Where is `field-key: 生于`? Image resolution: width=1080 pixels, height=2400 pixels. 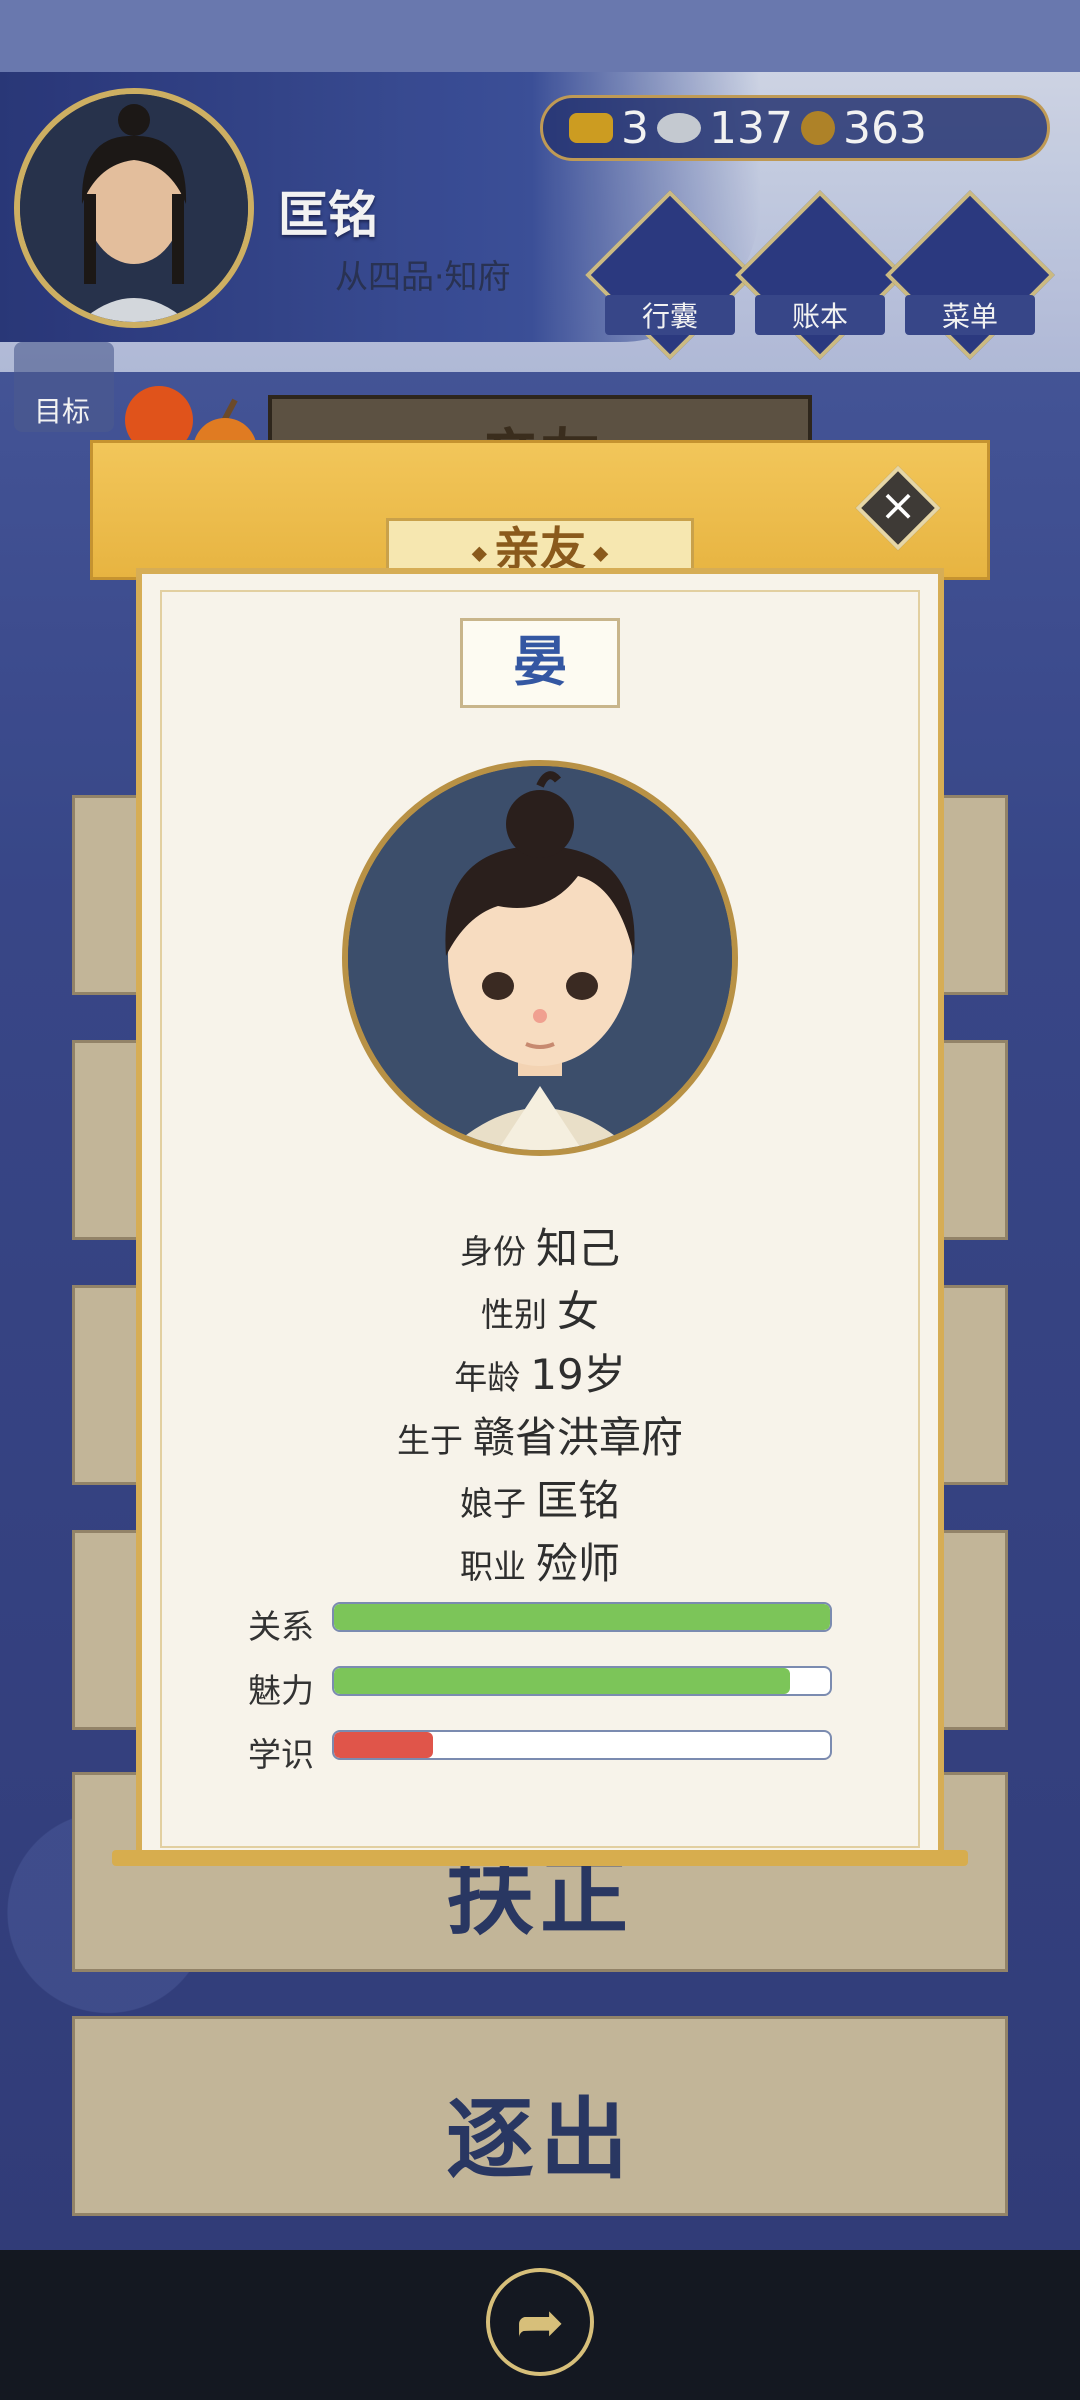 field-key: 生于 is located at coordinates (429, 1440).